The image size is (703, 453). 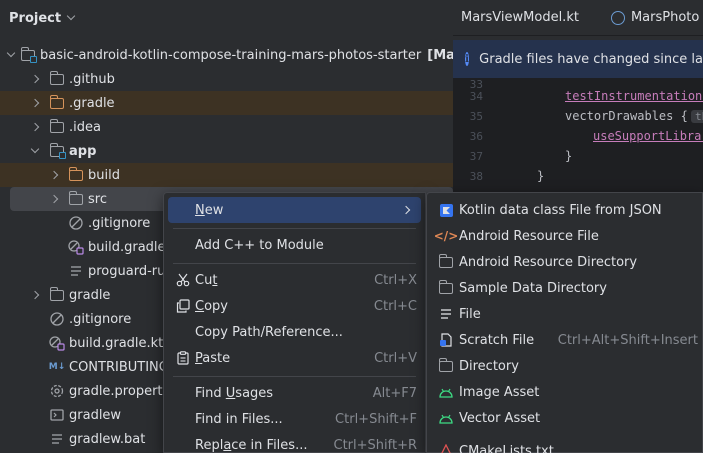 I want to click on submenu-item-android-resource-file: </> Android Resource File, so click(x=564, y=236).